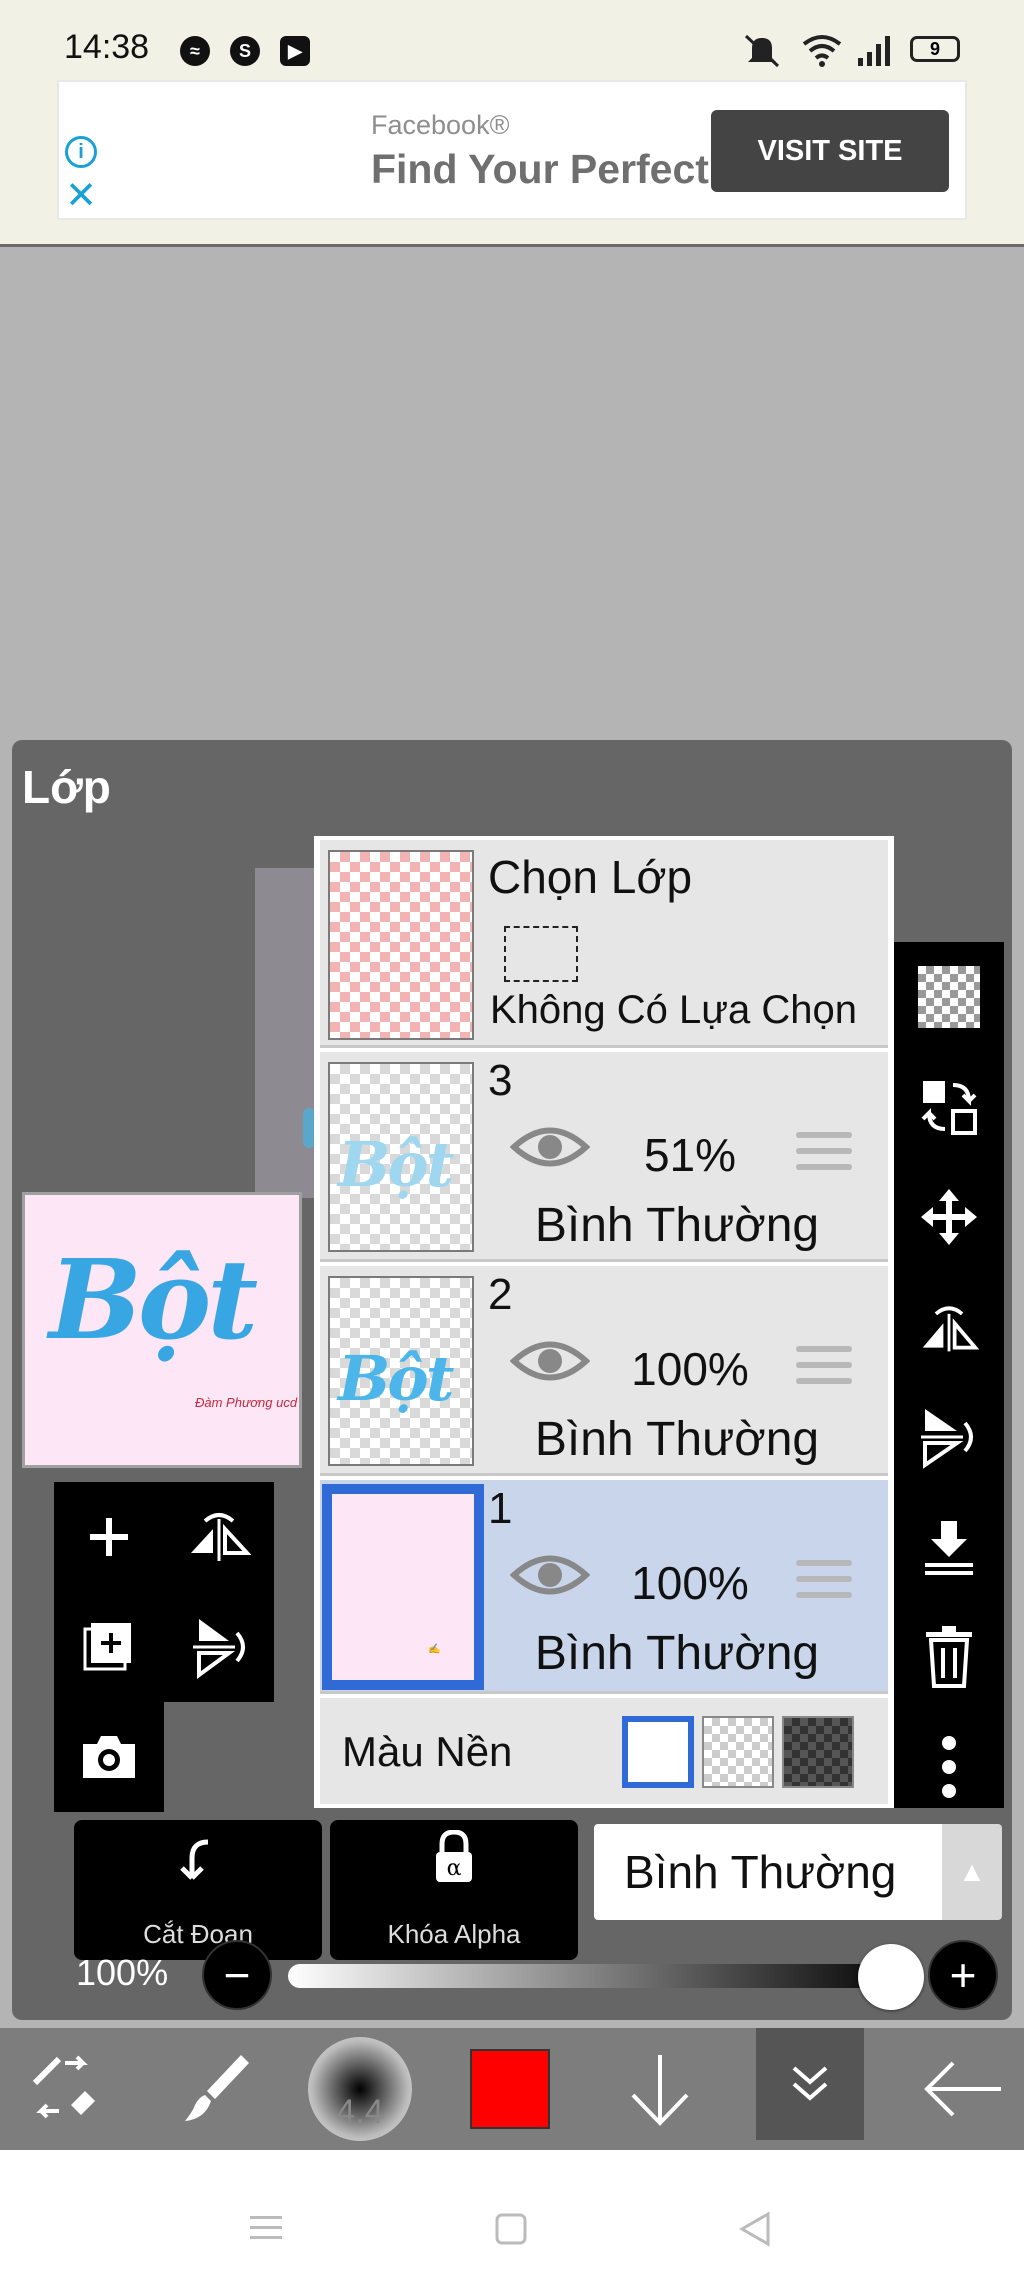 This screenshot has width=1024, height=2275. Describe the element at coordinates (295, 51) in the screenshot. I see `youtube-icon: ▶` at that location.